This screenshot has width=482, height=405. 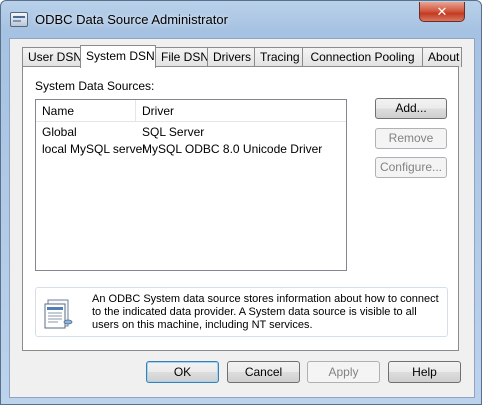 What do you see at coordinates (241, 20) in the screenshot?
I see `title-bar: ODBC Data Source Administrator ✕` at bounding box center [241, 20].